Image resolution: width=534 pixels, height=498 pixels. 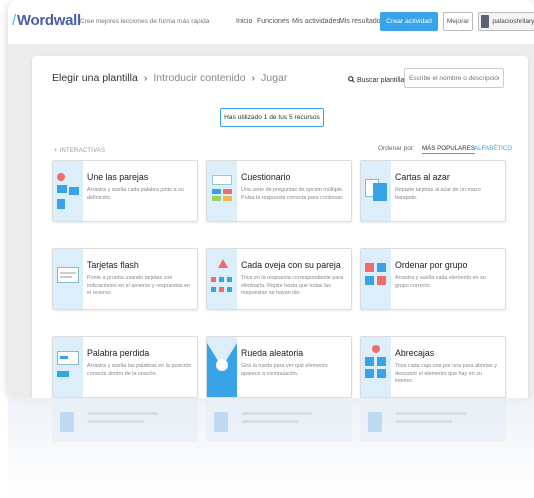 What do you see at coordinates (291, 265) in the screenshot?
I see `card-title: Cada oveja con su pareja` at bounding box center [291, 265].